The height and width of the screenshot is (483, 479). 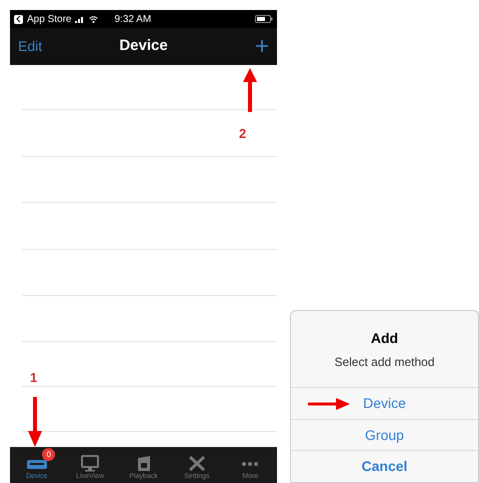 I want to click on status-time: 9:32 AM, so click(x=133, y=19).